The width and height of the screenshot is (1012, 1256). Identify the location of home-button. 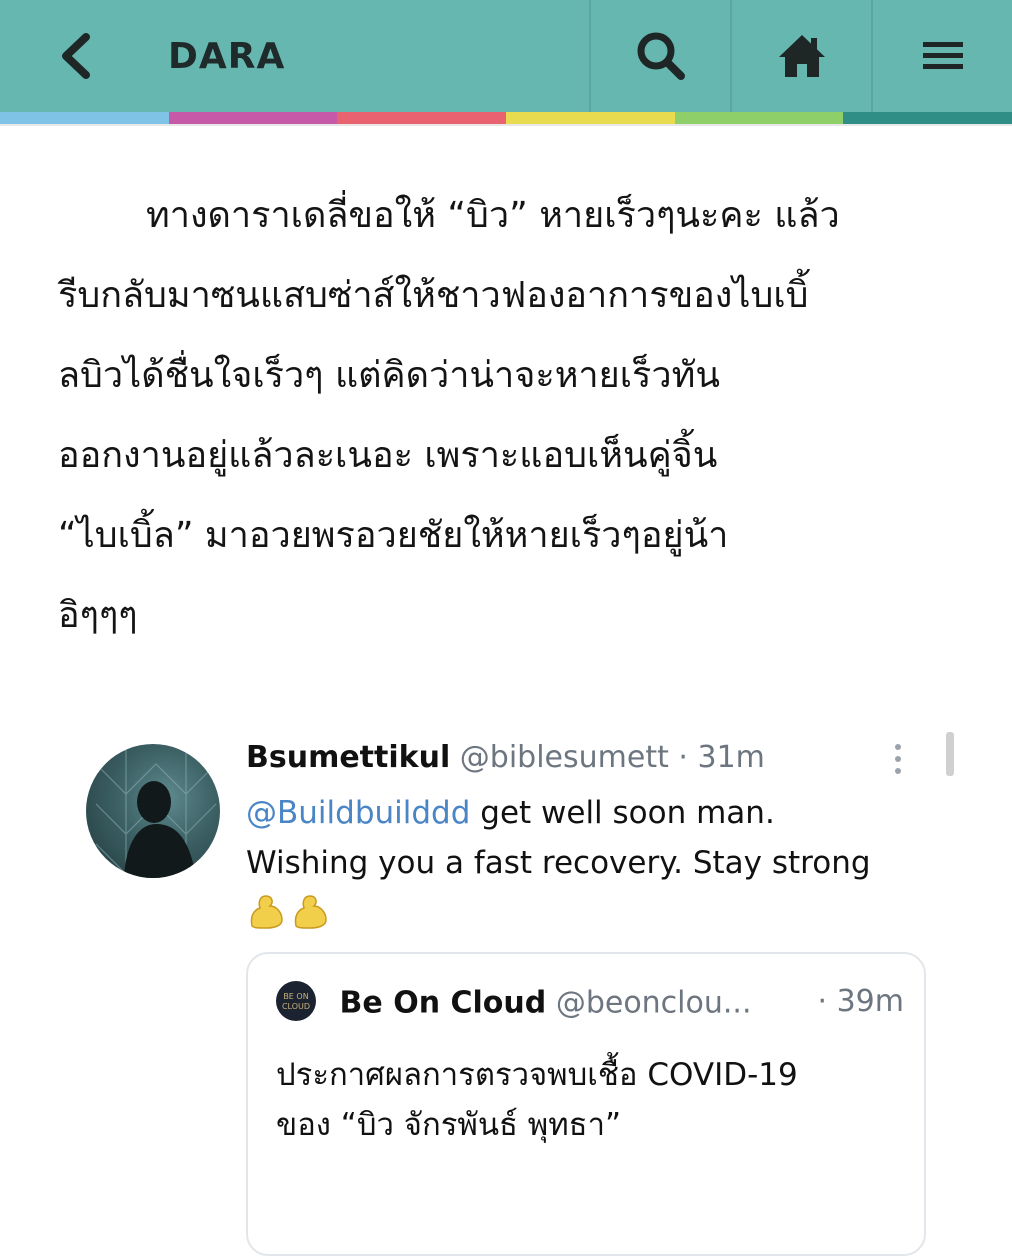
(800, 56).